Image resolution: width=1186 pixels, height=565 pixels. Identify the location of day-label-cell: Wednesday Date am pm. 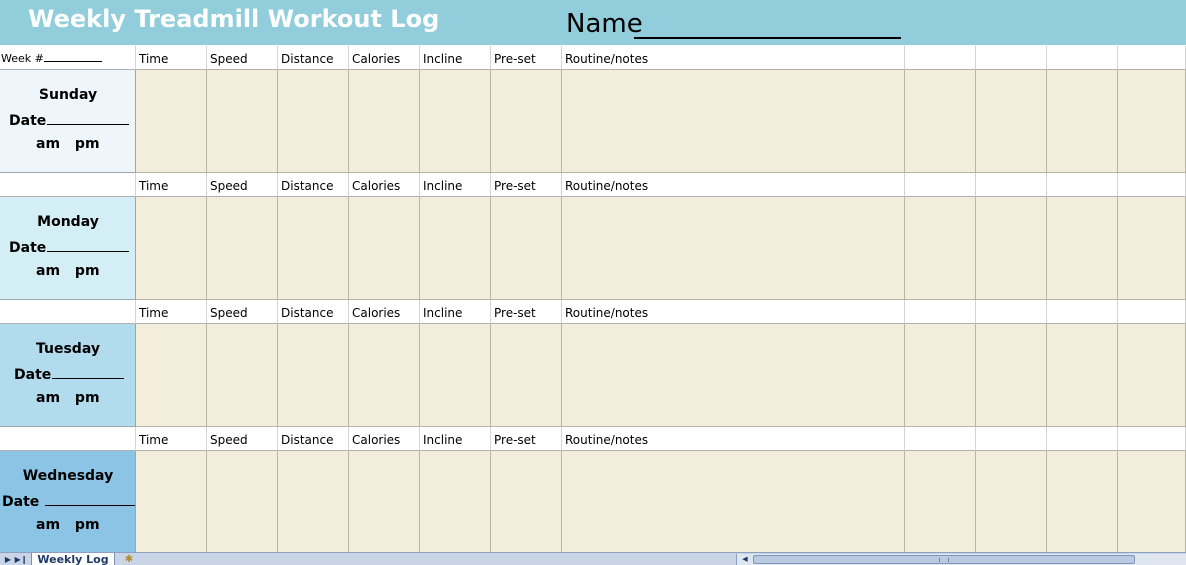
(68, 501).